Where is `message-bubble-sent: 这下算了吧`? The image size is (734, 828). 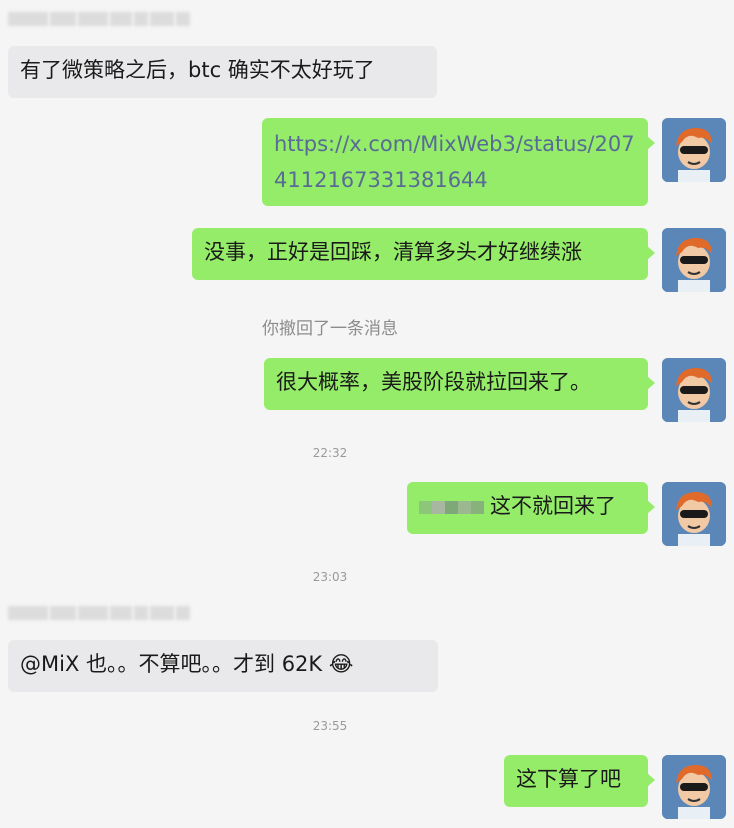
message-bubble-sent: 这下算了吧 is located at coordinates (579, 781).